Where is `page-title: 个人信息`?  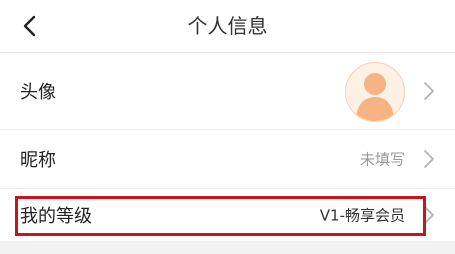
page-title: 个人信息 is located at coordinates (227, 26).